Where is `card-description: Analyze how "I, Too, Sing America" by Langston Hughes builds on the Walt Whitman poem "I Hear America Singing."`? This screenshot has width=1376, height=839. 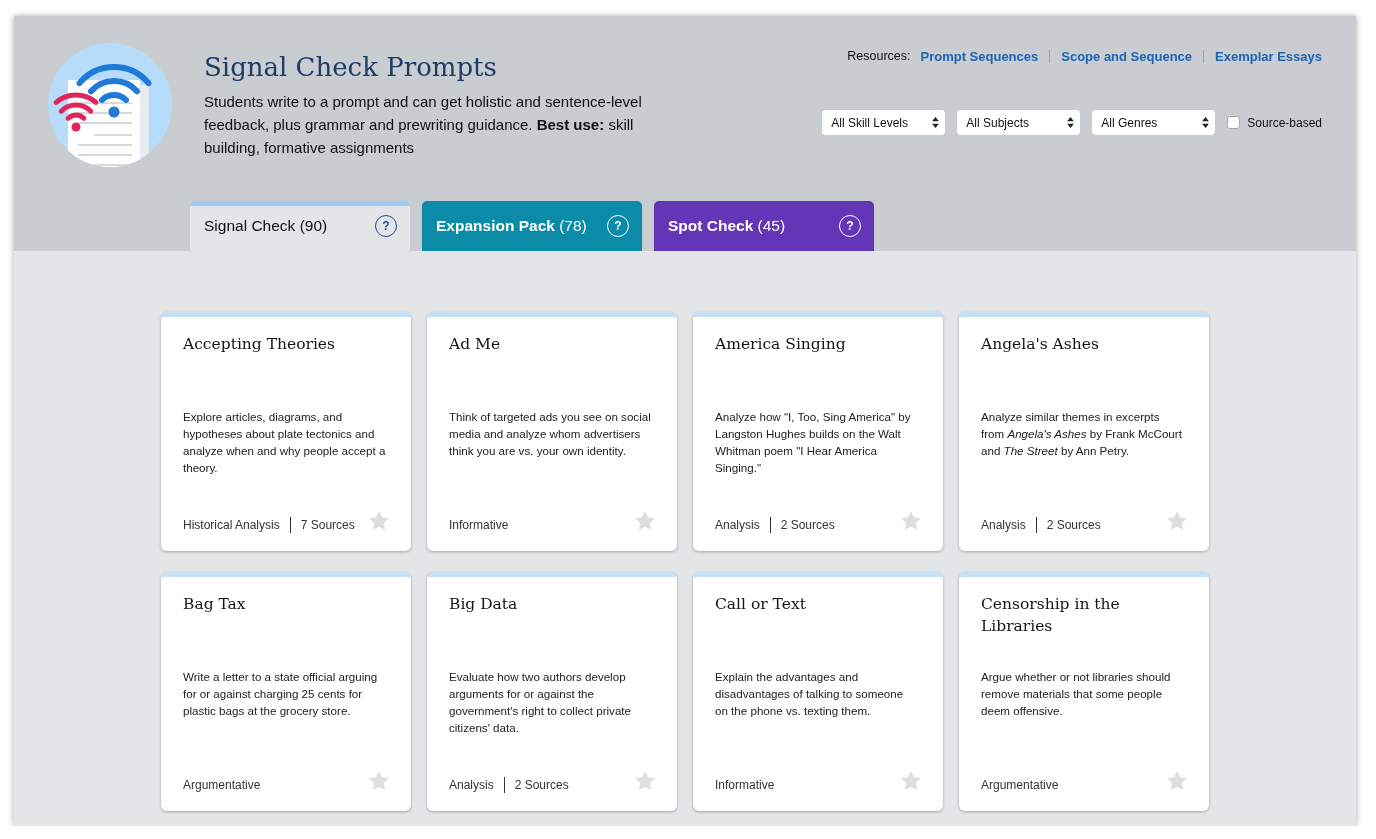 card-description: Analyze how "I, Too, Sing America" by Langston Hughes builds on the Walt Whitman poem "I Hear America Singing." is located at coordinates (813, 442).